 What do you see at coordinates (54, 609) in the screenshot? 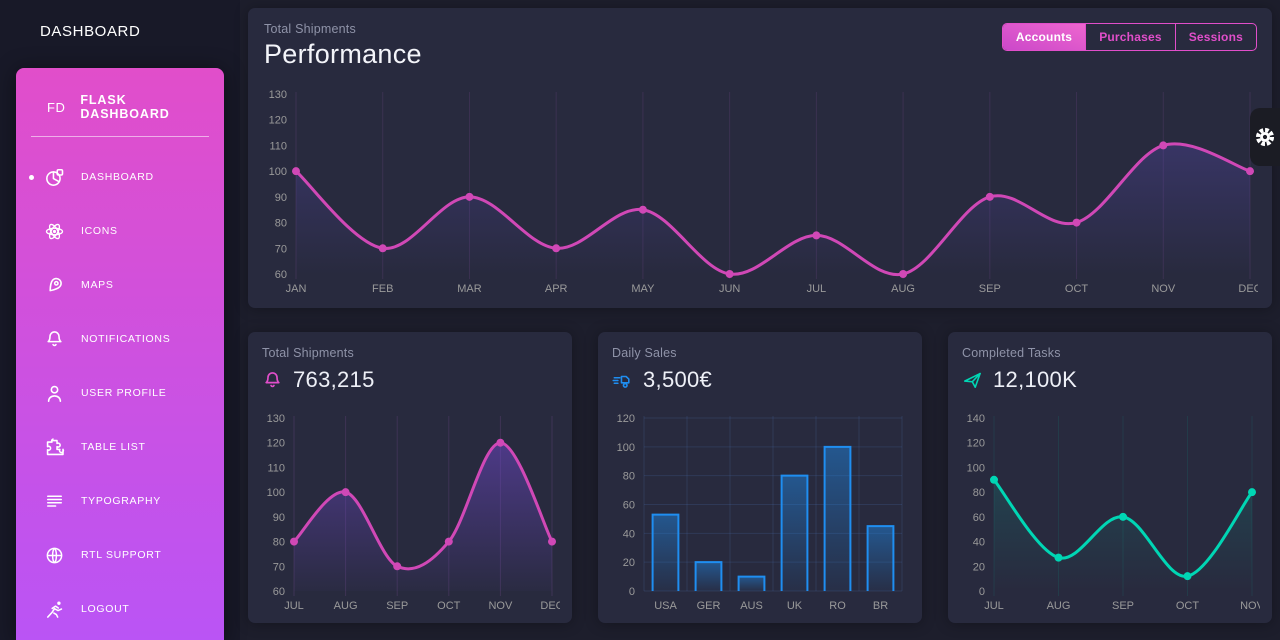
I see `running-man-icon` at bounding box center [54, 609].